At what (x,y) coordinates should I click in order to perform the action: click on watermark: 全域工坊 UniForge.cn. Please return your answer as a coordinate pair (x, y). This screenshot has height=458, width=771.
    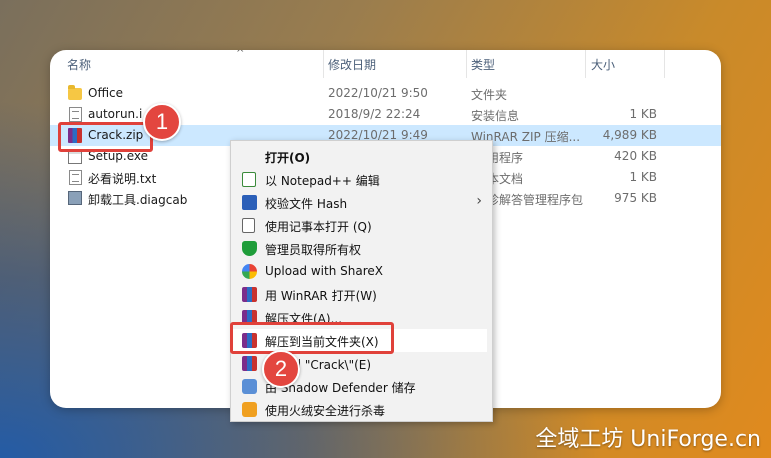
    Looking at the image, I should click on (648, 439).